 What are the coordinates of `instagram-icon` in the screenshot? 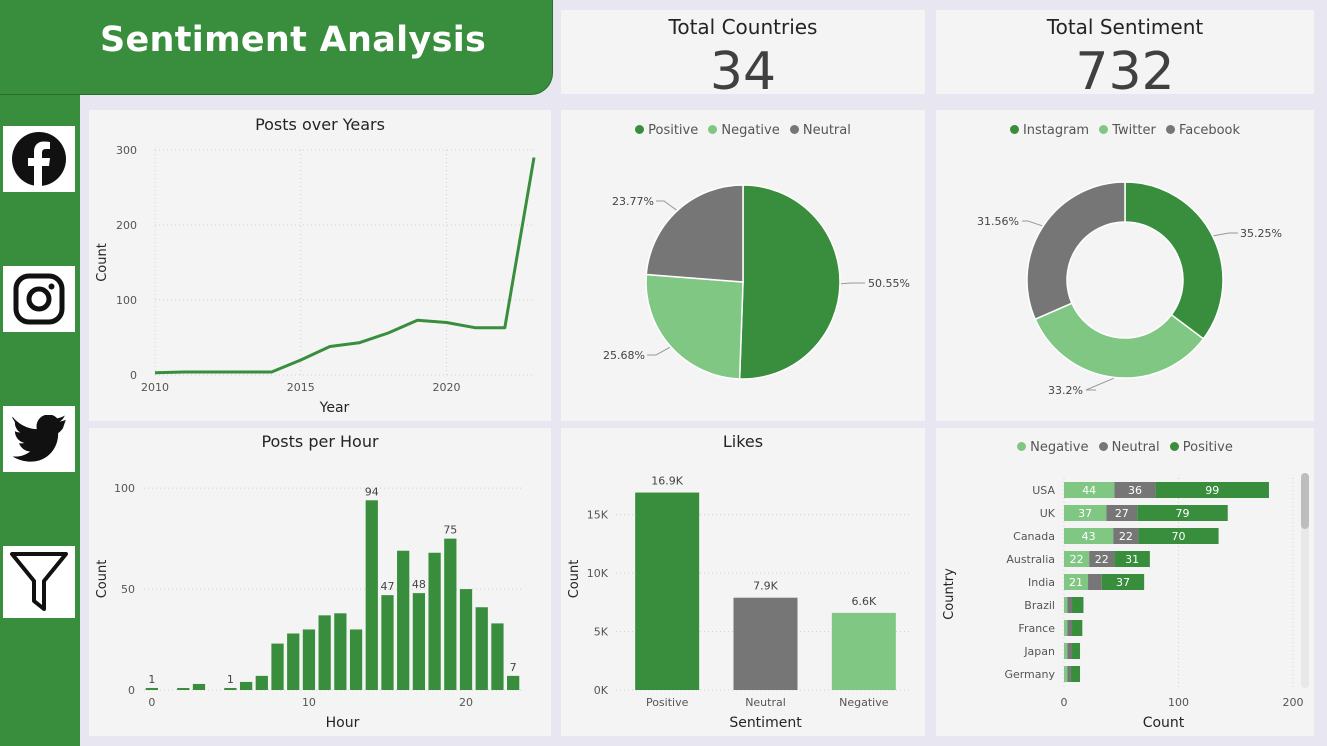 It's located at (39, 299).